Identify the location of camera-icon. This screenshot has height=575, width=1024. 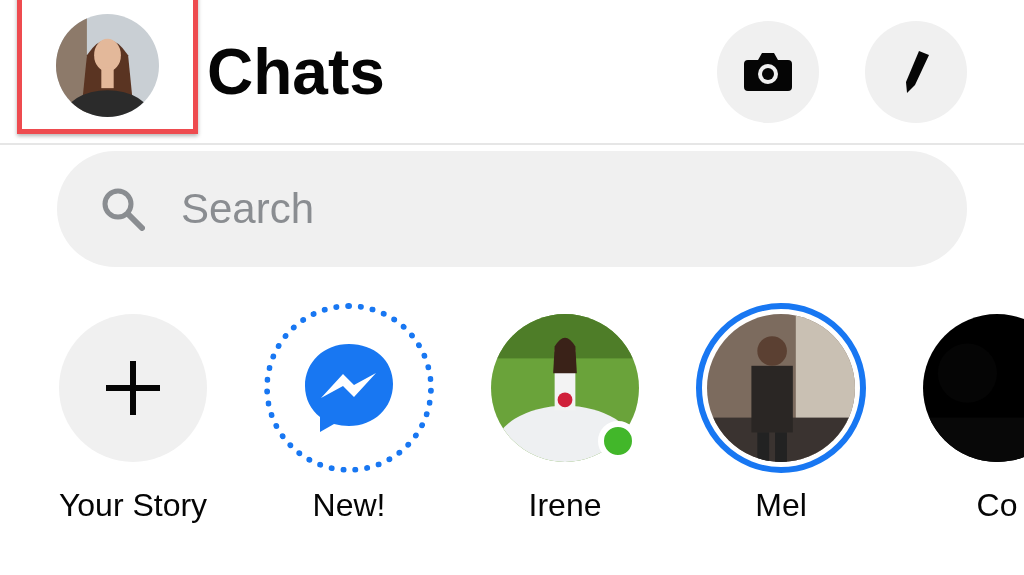
(768, 71).